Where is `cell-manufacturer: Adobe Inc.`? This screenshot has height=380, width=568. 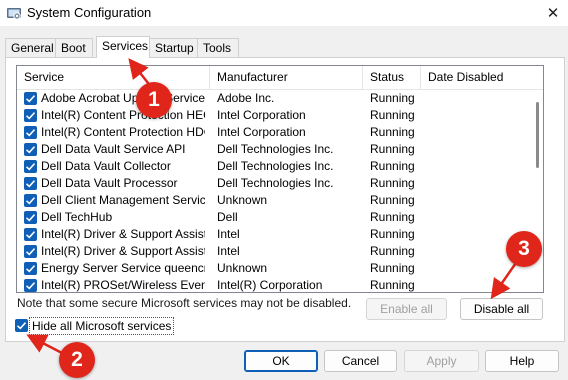 cell-manufacturer: Adobe Inc. is located at coordinates (246, 98).